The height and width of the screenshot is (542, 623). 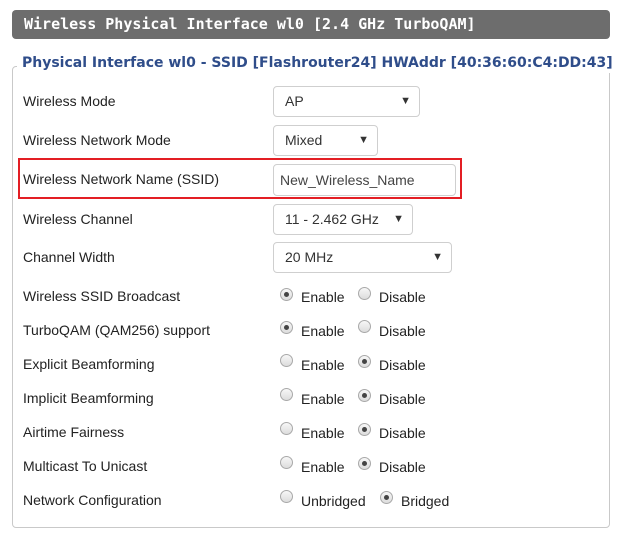 I want to click on multicast-to-unicast-label: Multicast To Unicast, so click(x=85, y=466).